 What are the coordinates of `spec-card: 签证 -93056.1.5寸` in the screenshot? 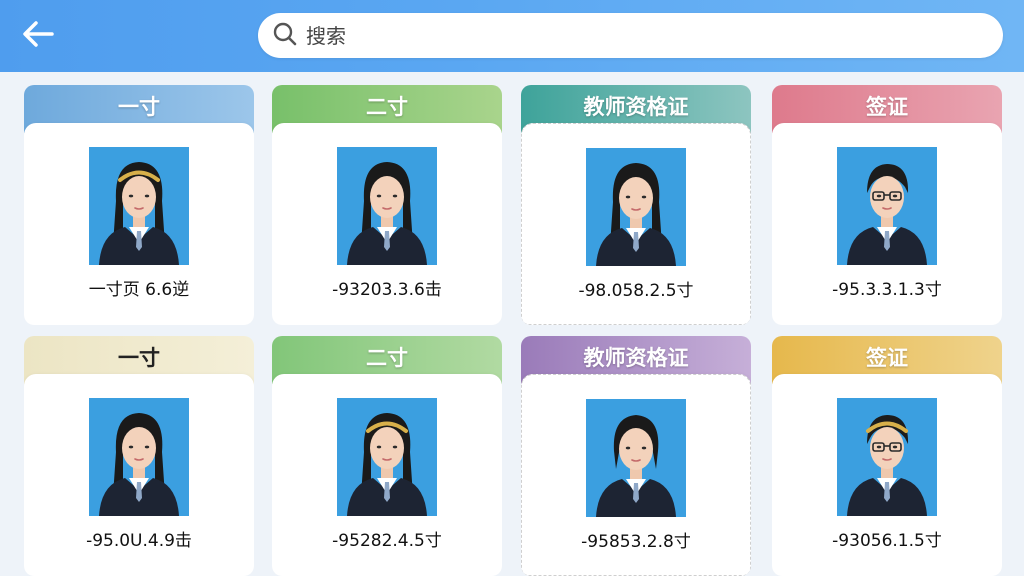 It's located at (887, 456).